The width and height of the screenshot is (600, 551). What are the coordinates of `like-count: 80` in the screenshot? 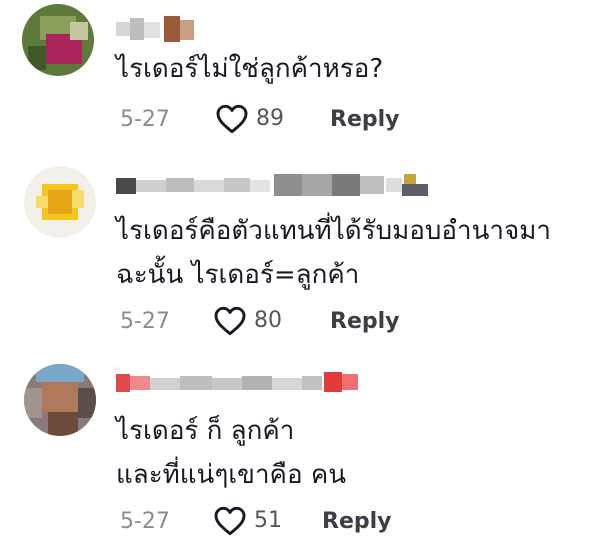 It's located at (268, 320).